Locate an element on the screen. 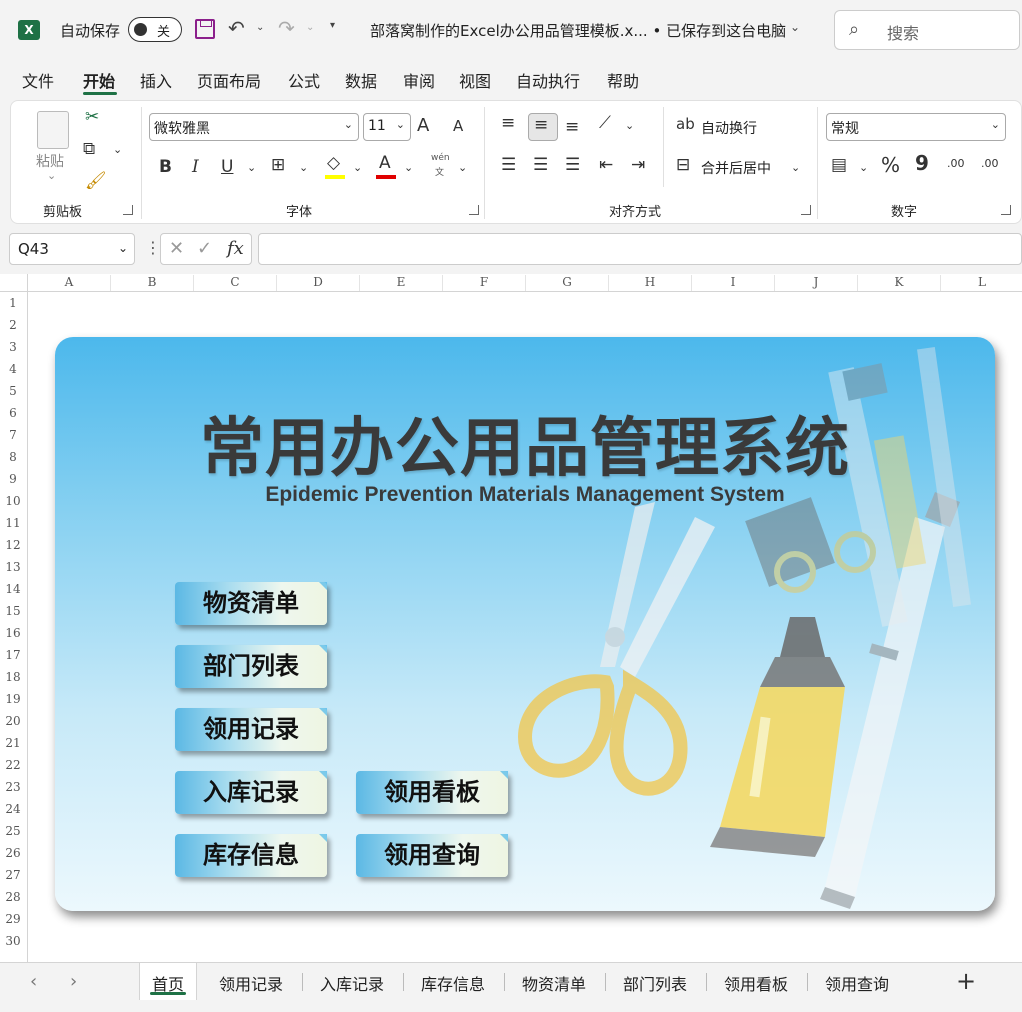  department-list-button: 部门列表 is located at coordinates (251, 666).